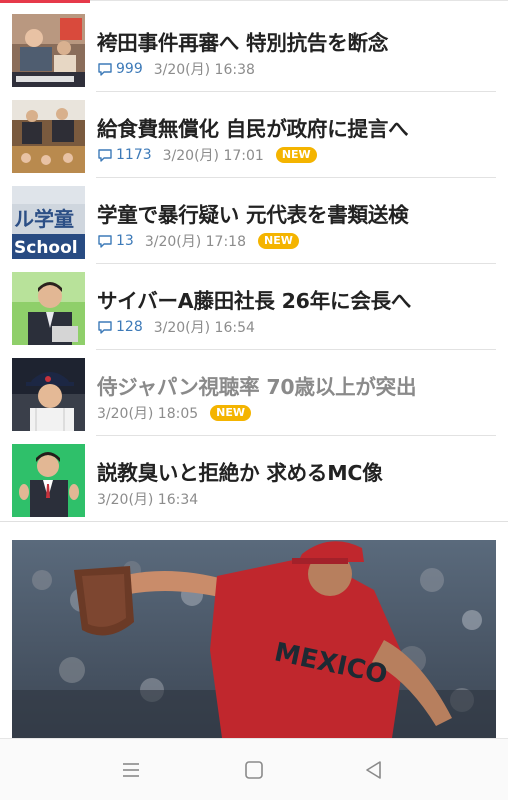  I want to click on timestamp: 3/20(月) 16:34, so click(148, 500).